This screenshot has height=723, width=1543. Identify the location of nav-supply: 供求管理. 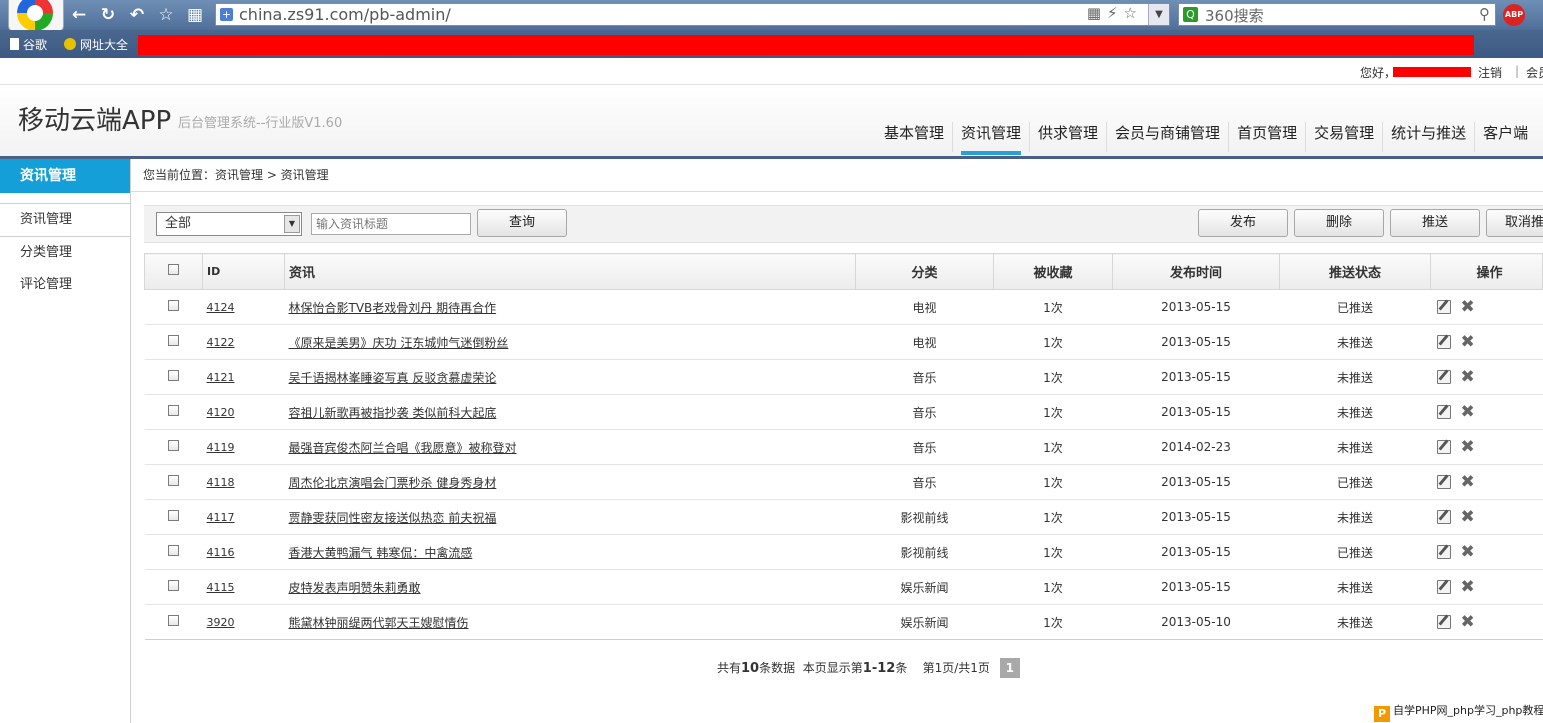
(1067, 137).